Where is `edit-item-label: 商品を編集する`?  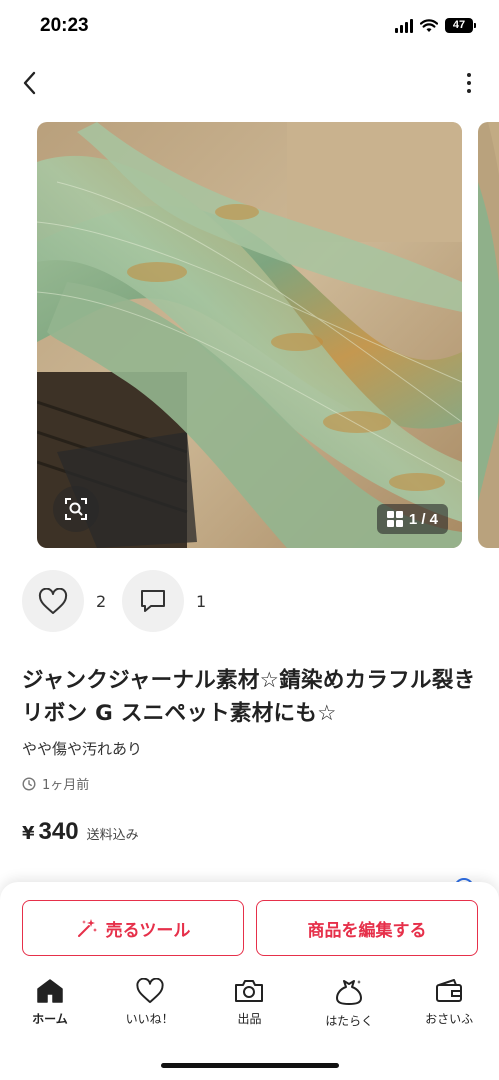 edit-item-label: 商品を編集する is located at coordinates (367, 930).